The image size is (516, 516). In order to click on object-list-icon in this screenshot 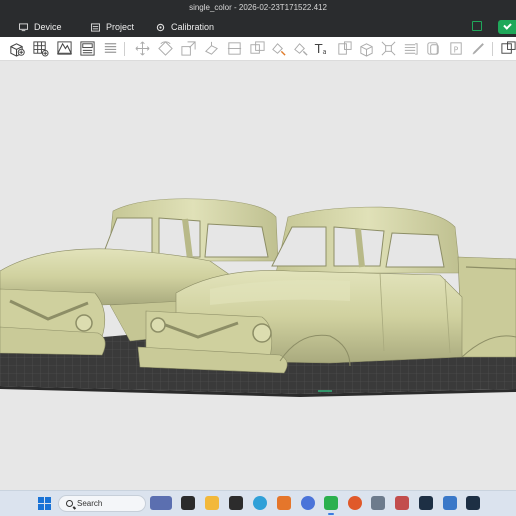, I will do `click(87, 48)`.